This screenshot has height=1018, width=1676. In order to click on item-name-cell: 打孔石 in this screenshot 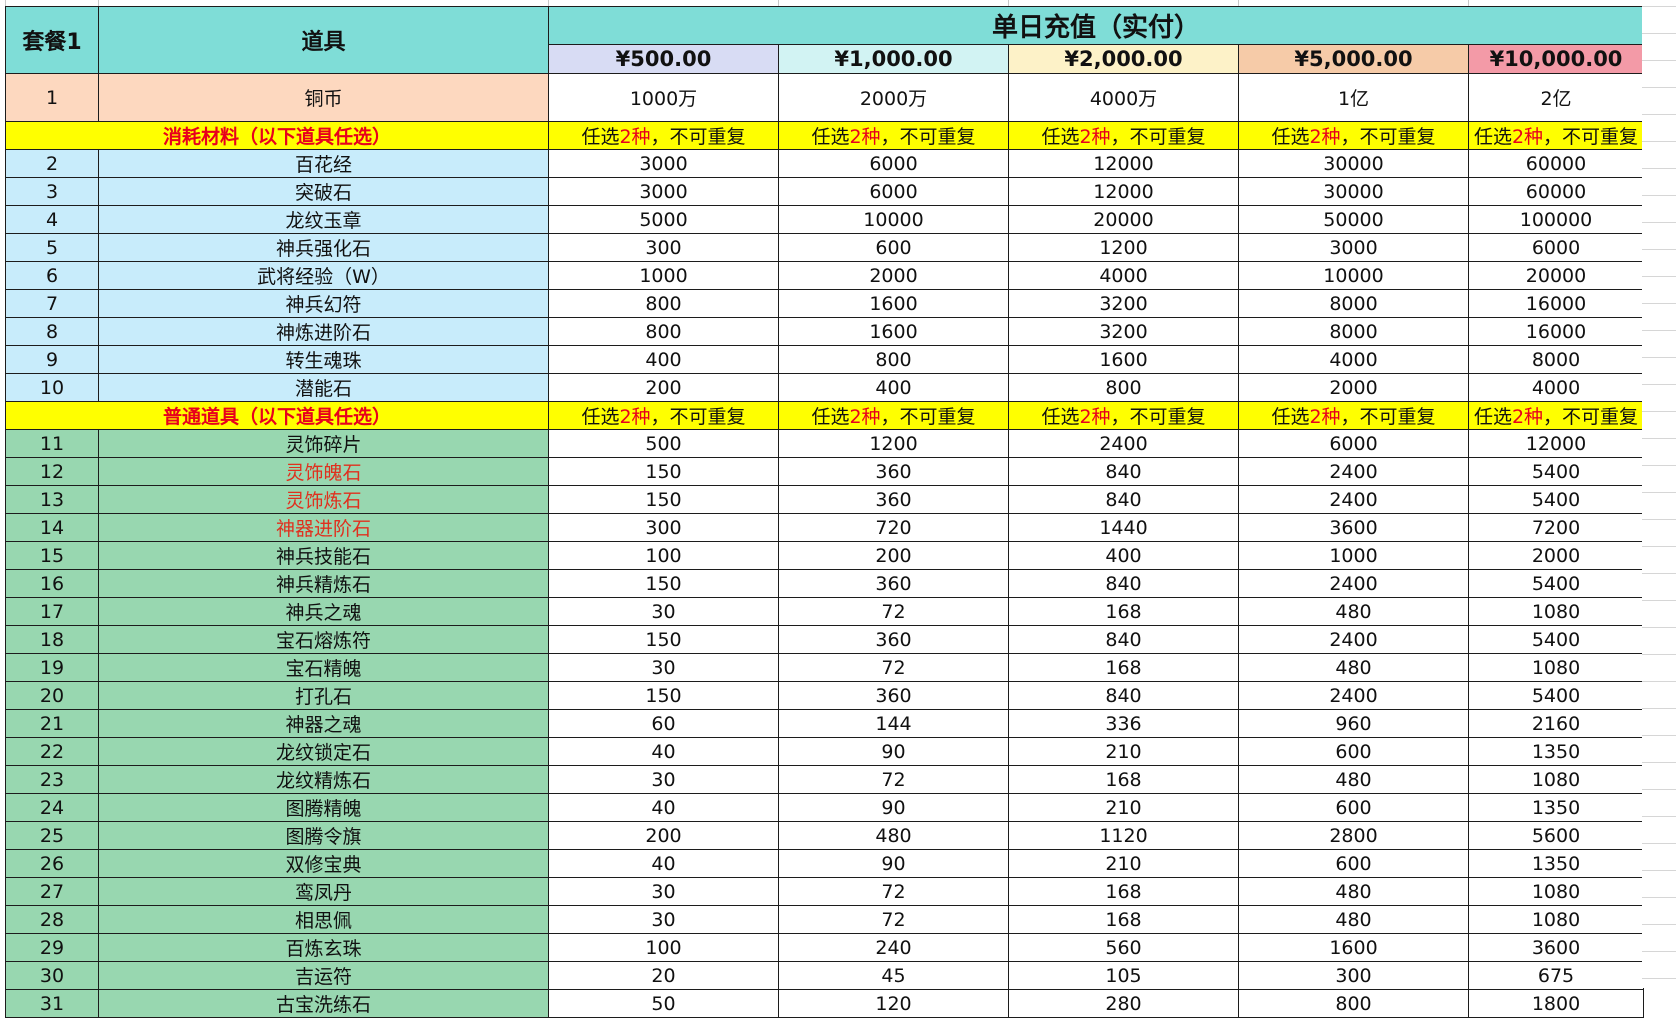, I will do `click(323, 695)`.